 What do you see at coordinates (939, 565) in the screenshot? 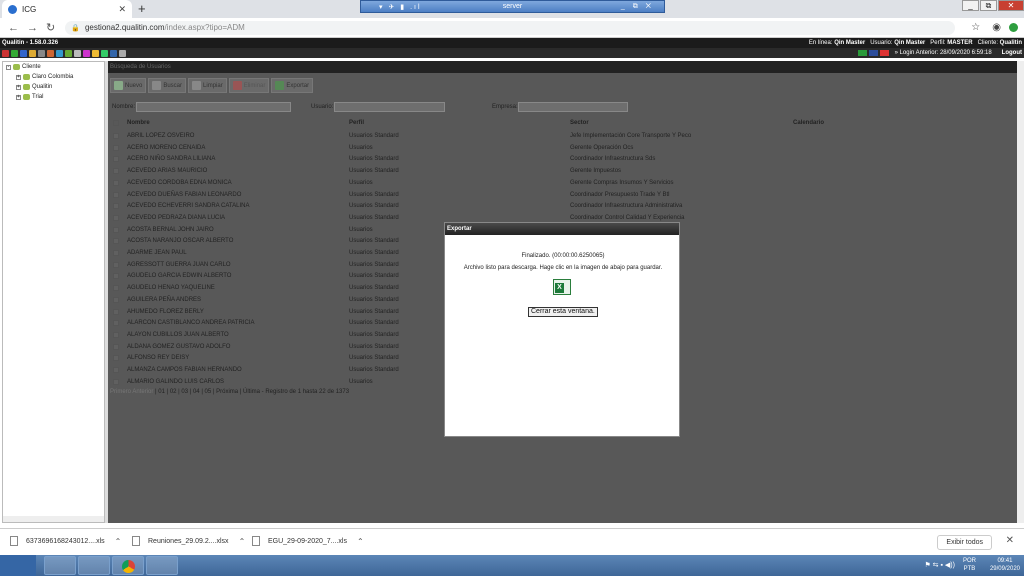
I see `tray-icons: ⚑ ⇆ ▪ ◀))` at bounding box center [939, 565].